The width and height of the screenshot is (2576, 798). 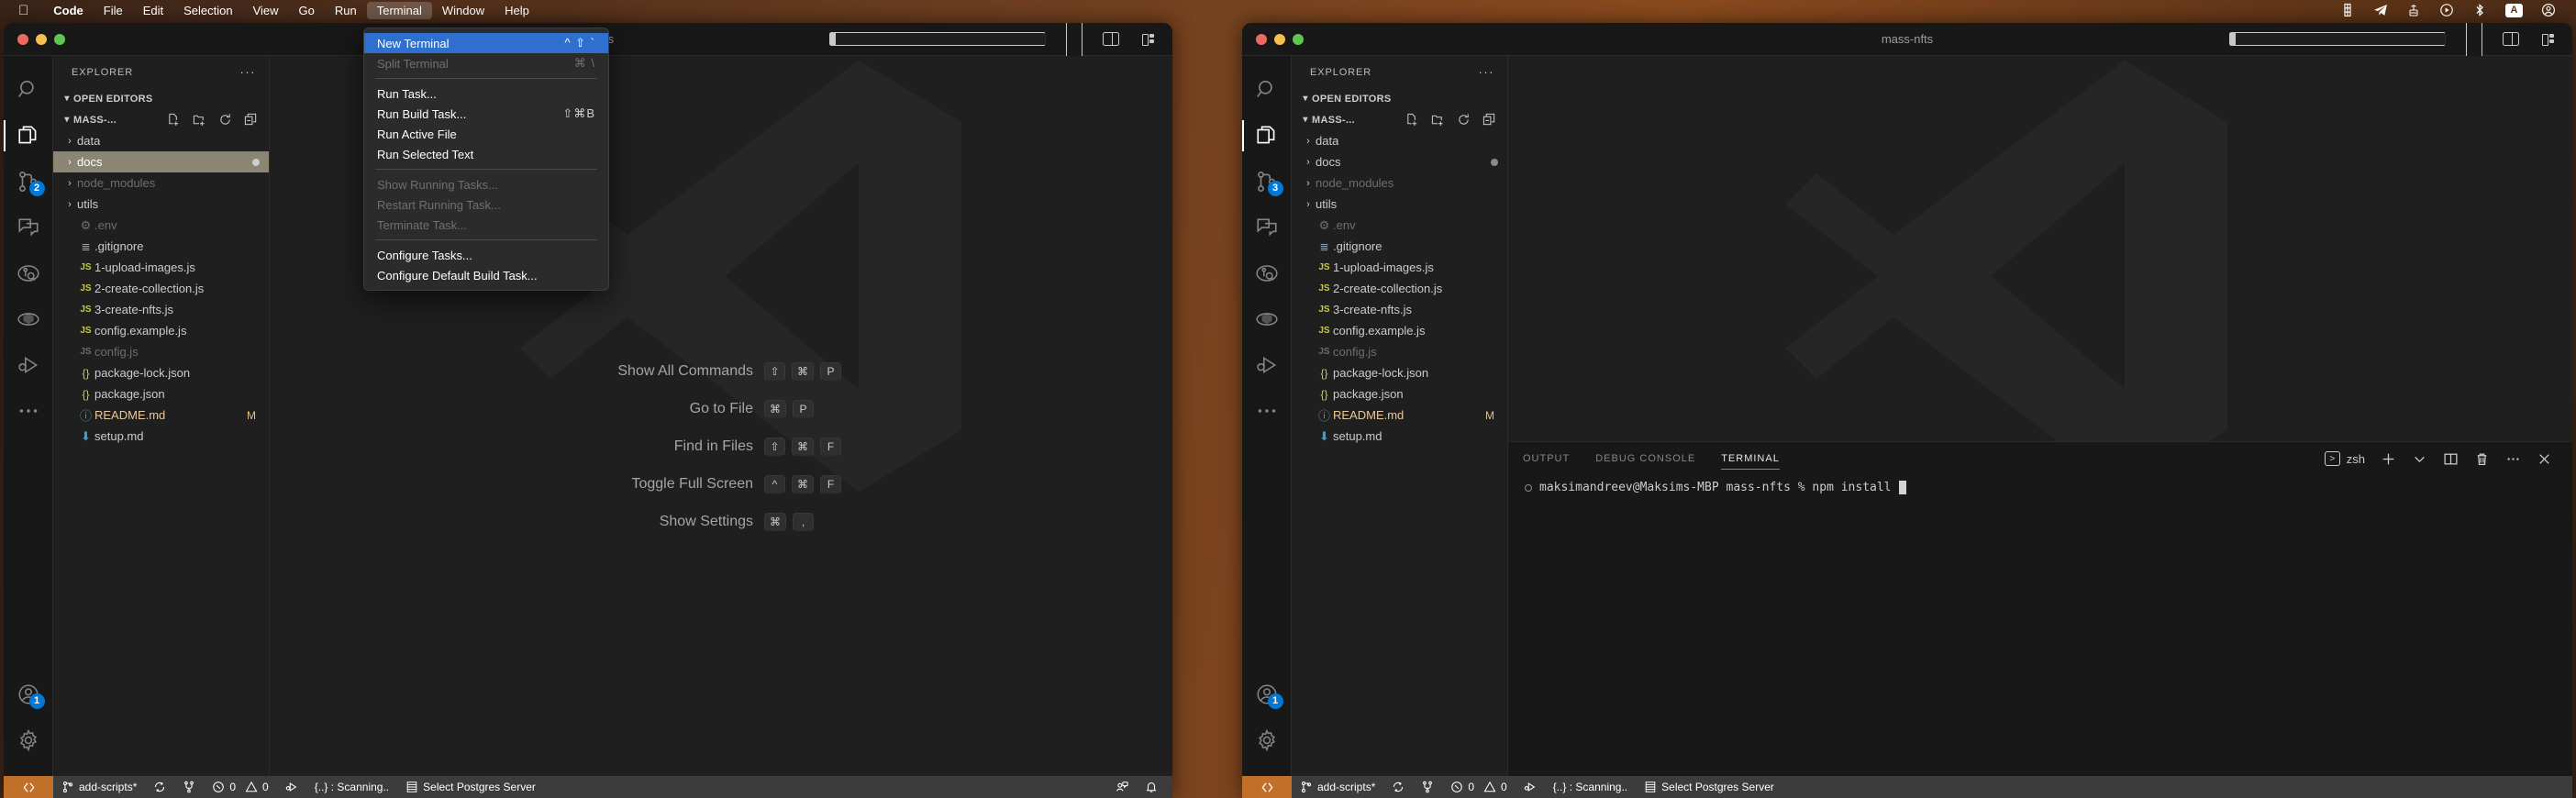 What do you see at coordinates (486, 114) in the screenshot?
I see `menu-run-build-task: Run Build Task... ⇧⌘B` at bounding box center [486, 114].